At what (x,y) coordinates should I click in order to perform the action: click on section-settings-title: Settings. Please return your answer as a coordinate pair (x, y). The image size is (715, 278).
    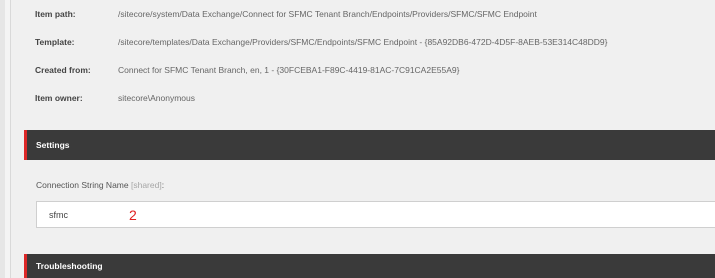
    Looking at the image, I should click on (53, 145).